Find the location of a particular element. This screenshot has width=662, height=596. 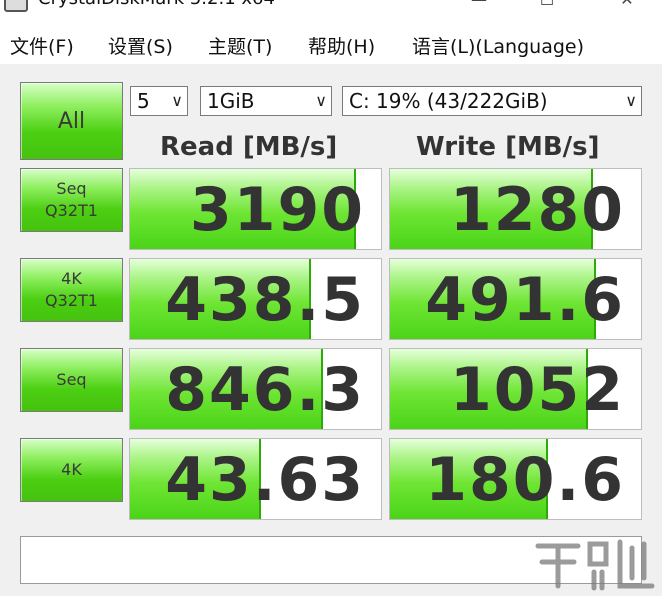

app-icon is located at coordinates (16, 6).